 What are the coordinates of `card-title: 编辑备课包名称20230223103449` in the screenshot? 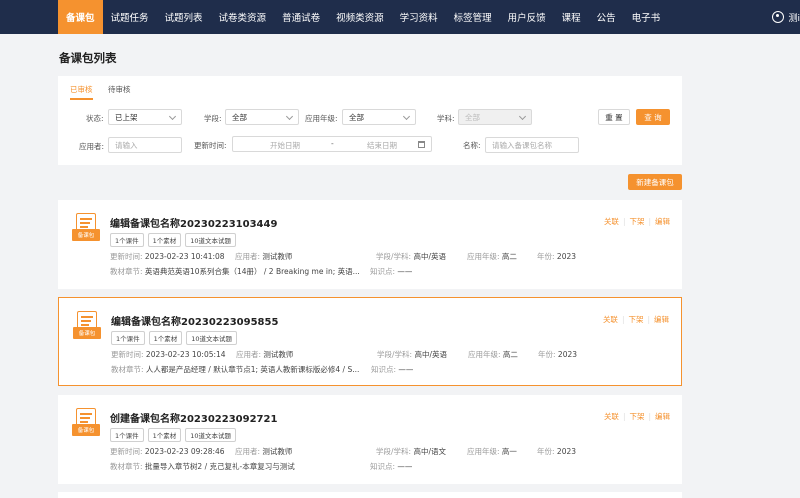 It's located at (193, 222).